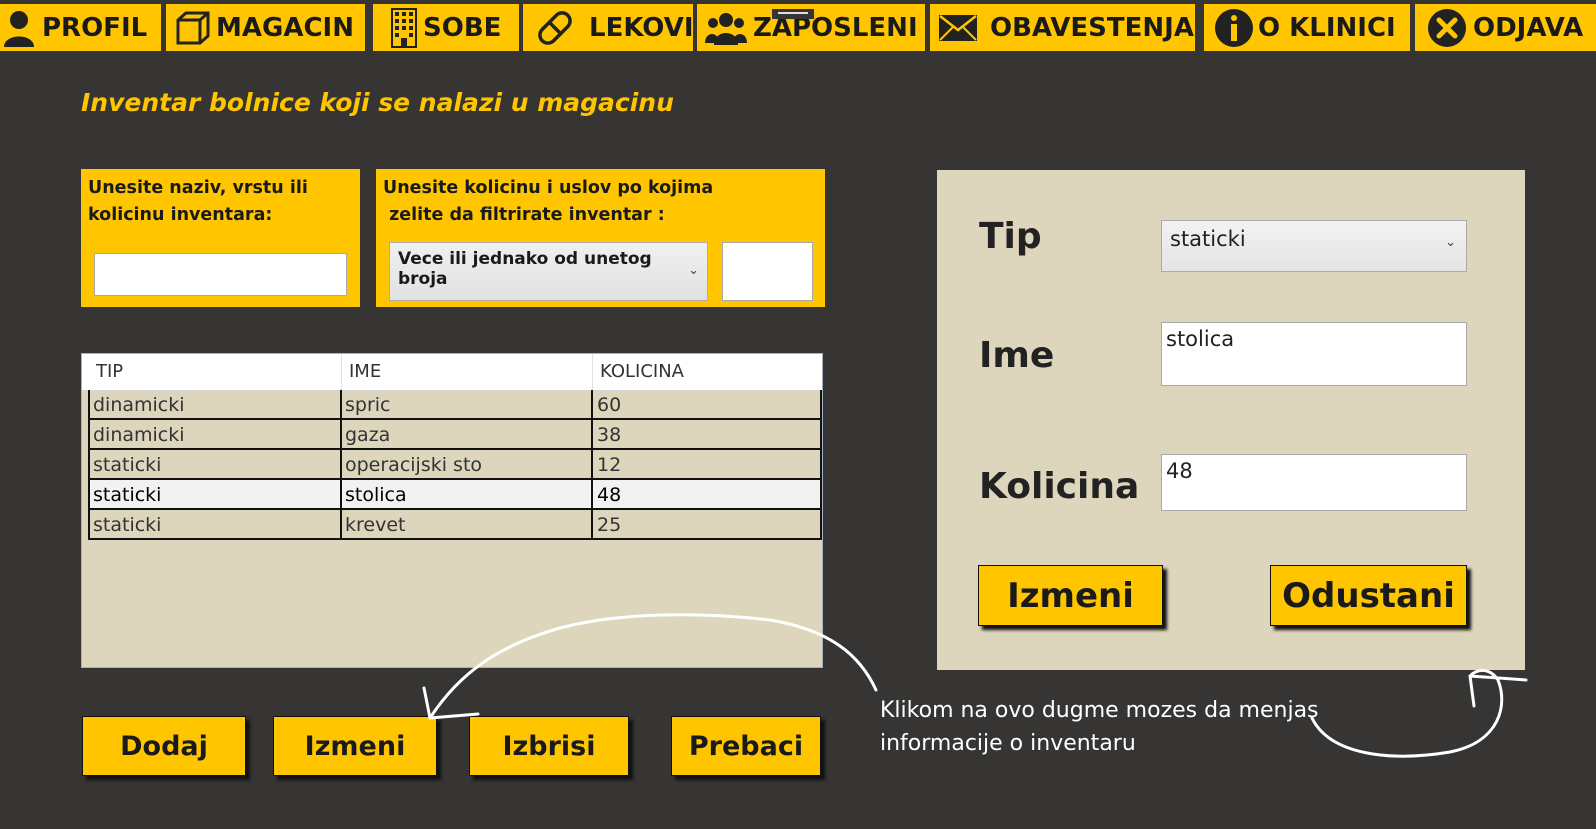 This screenshot has width=1596, height=829. What do you see at coordinates (525, 269) in the screenshot?
I see `filter-condition-value: Vece ili jednako od unetog broja` at bounding box center [525, 269].